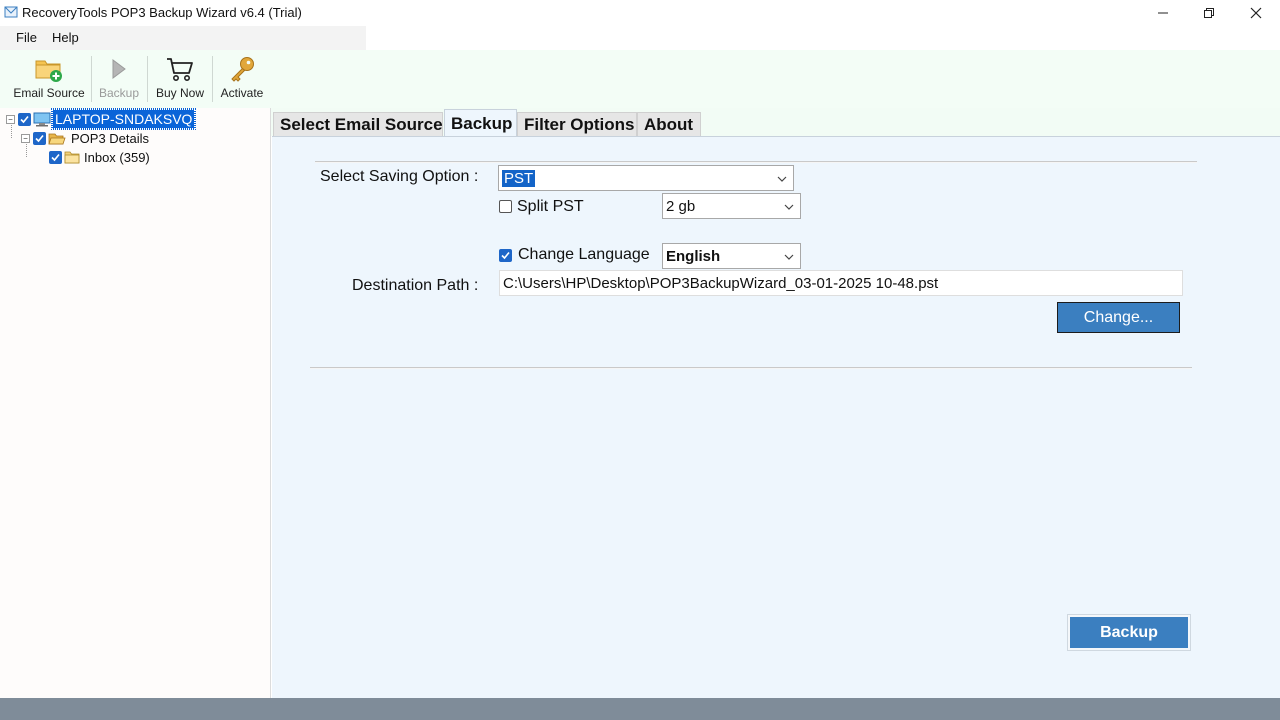 The width and height of the screenshot is (1280, 720). What do you see at coordinates (242, 93) in the screenshot?
I see `activate-label: Activate` at bounding box center [242, 93].